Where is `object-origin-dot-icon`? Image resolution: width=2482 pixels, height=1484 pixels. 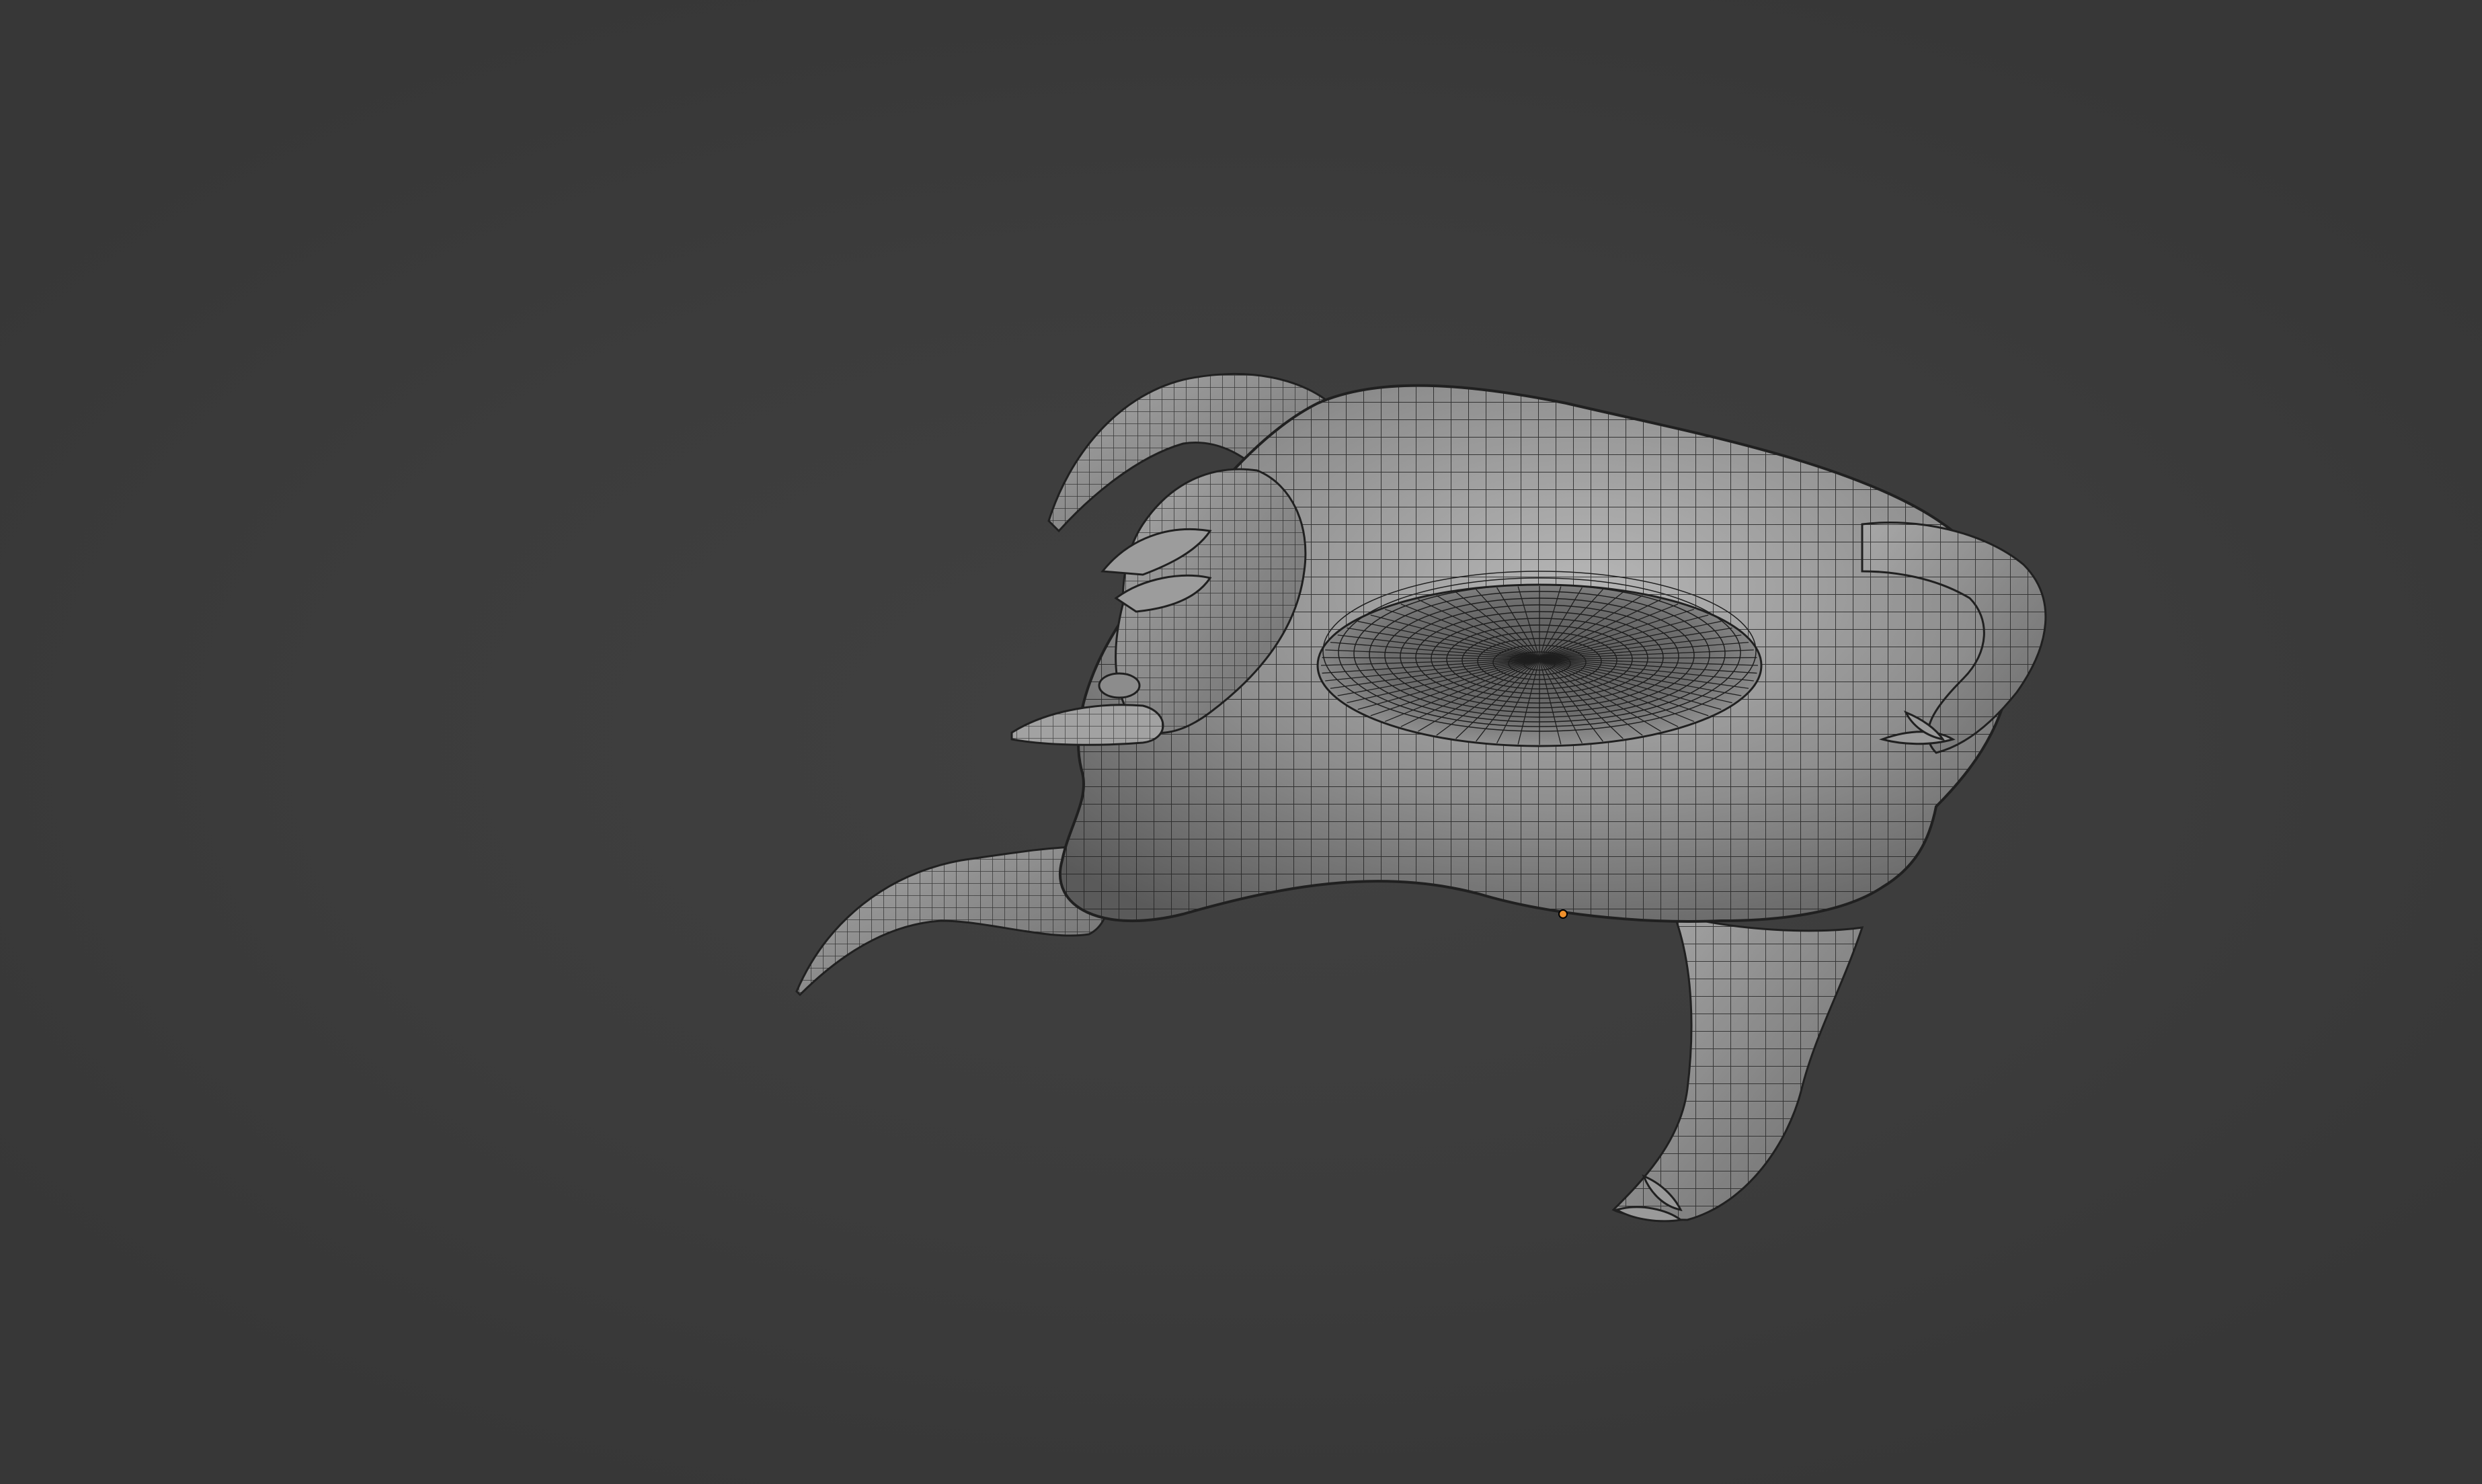
object-origin-dot-icon is located at coordinates (1563, 914).